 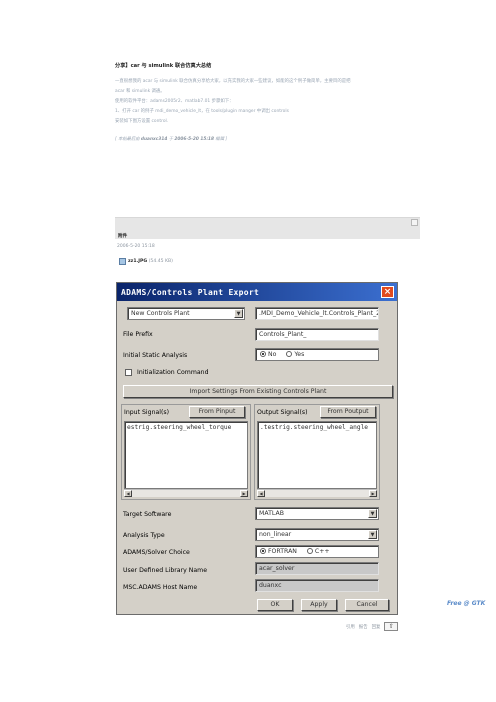 What do you see at coordinates (387, 292) in the screenshot?
I see `close-icon: ×` at bounding box center [387, 292].